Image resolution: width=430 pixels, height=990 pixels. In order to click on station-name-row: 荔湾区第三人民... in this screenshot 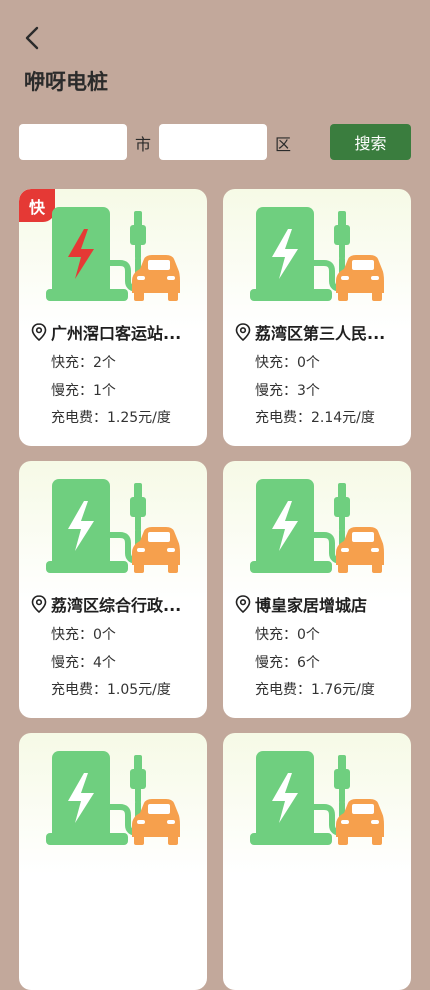, I will do `click(320, 332)`.